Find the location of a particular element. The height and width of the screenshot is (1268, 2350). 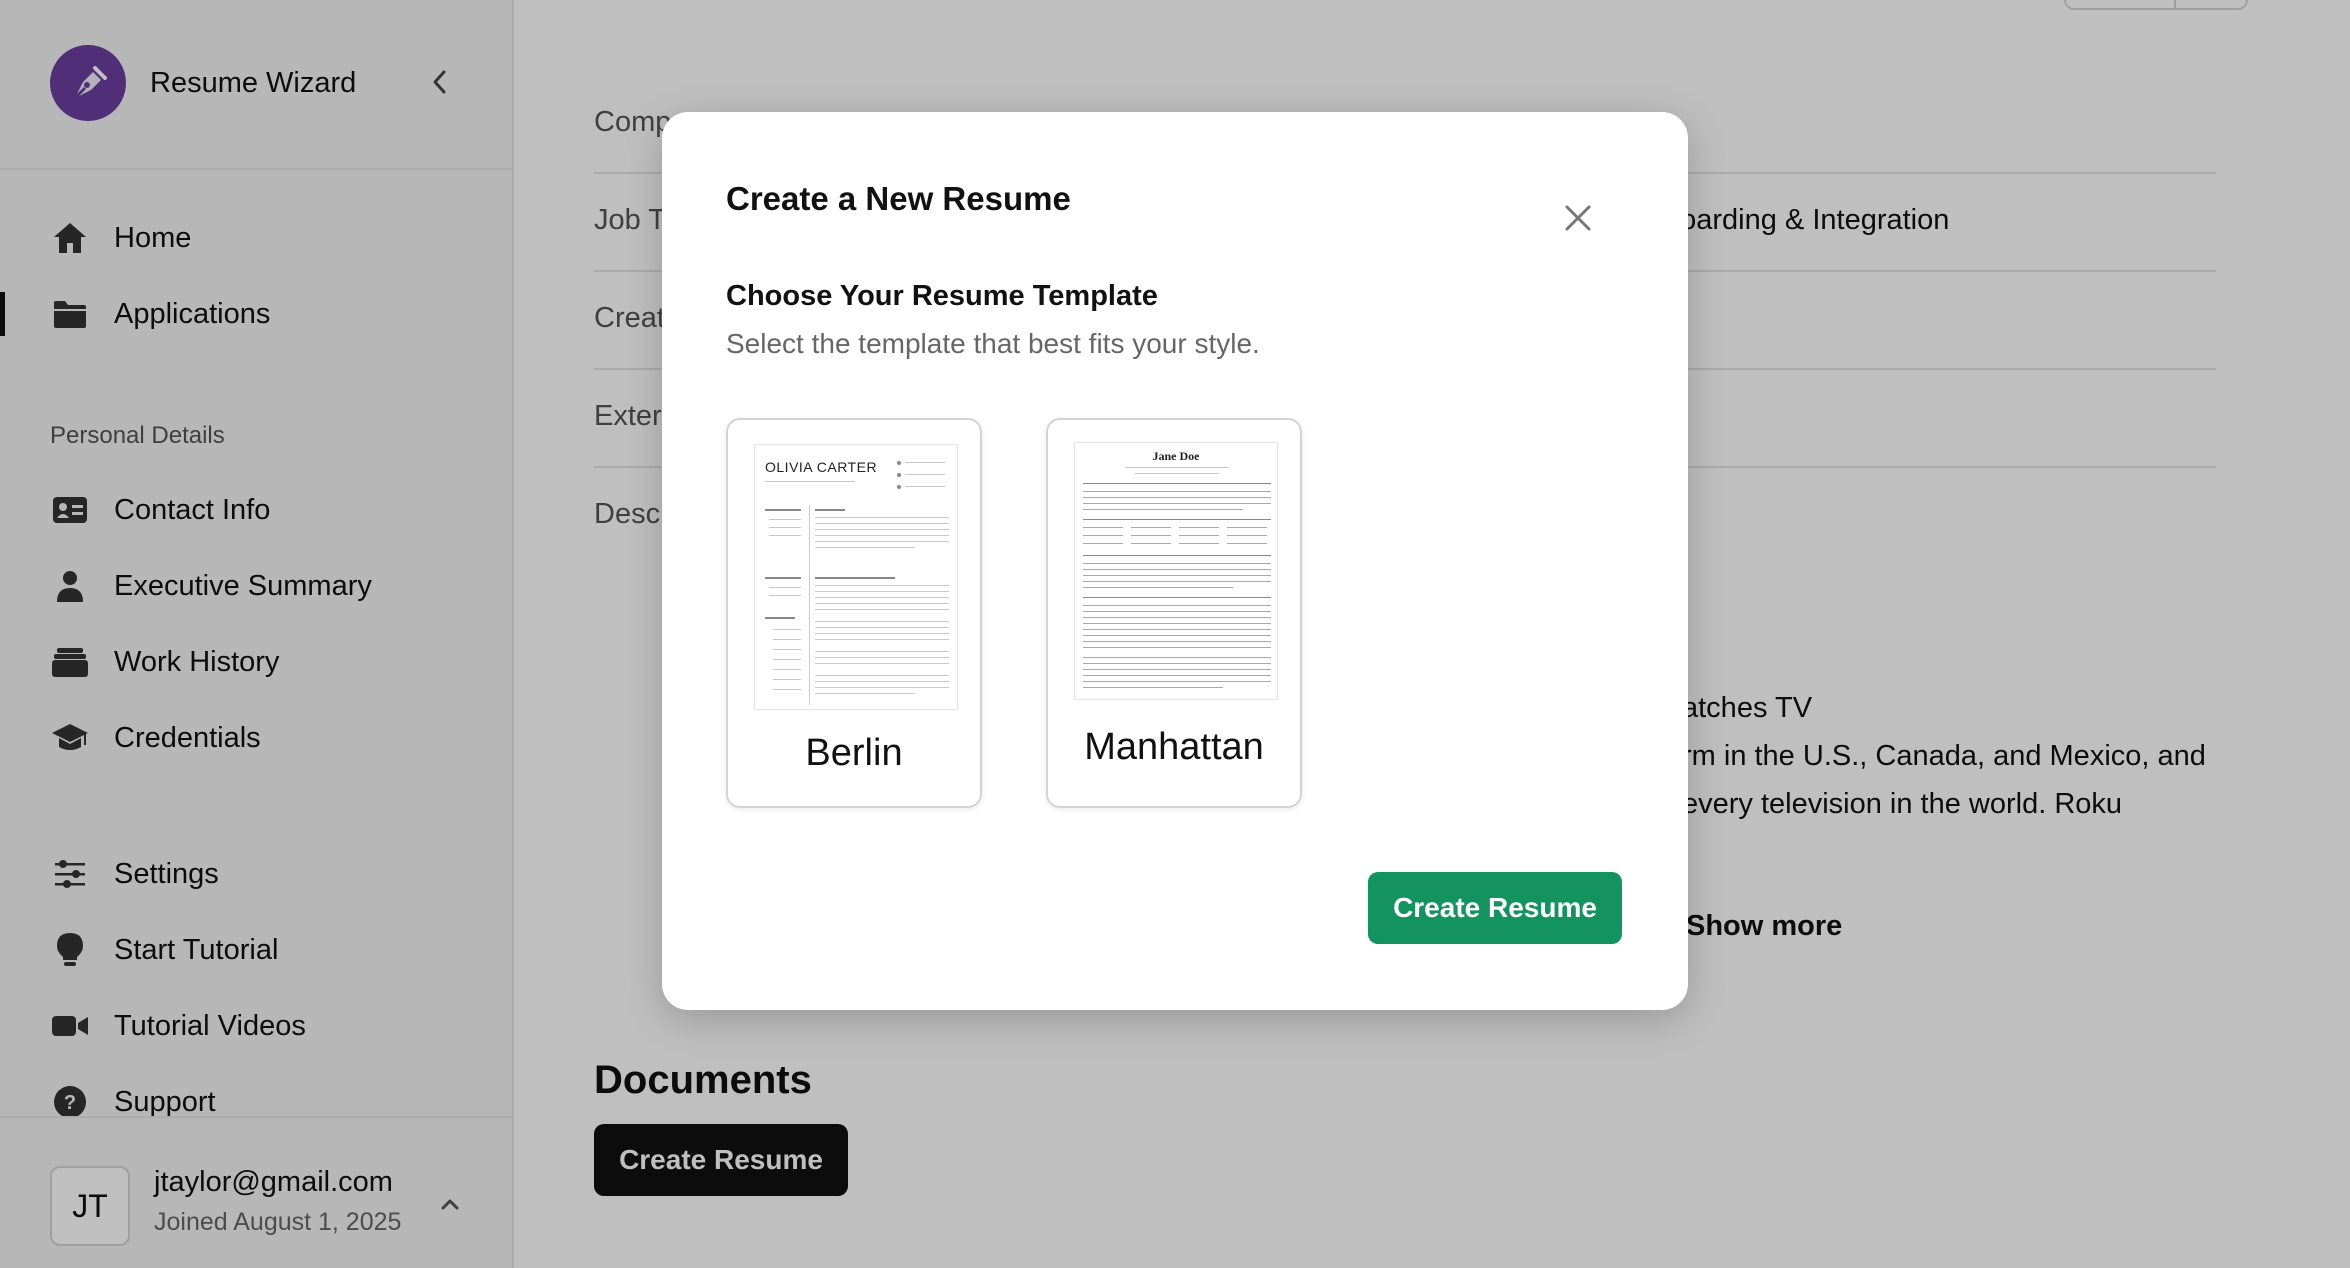

create-resume-submit-button: Create Resume is located at coordinates (1495, 908).